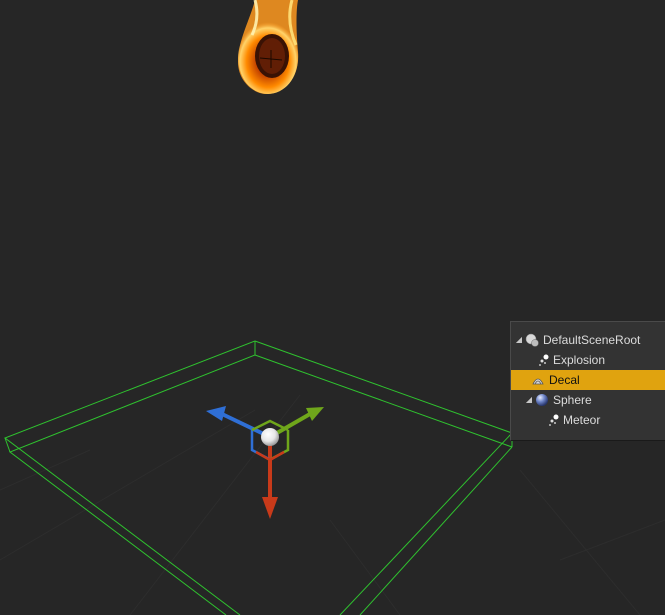 The height and width of the screenshot is (615, 665). I want to click on tree-item-label: Sphere, so click(572, 400).